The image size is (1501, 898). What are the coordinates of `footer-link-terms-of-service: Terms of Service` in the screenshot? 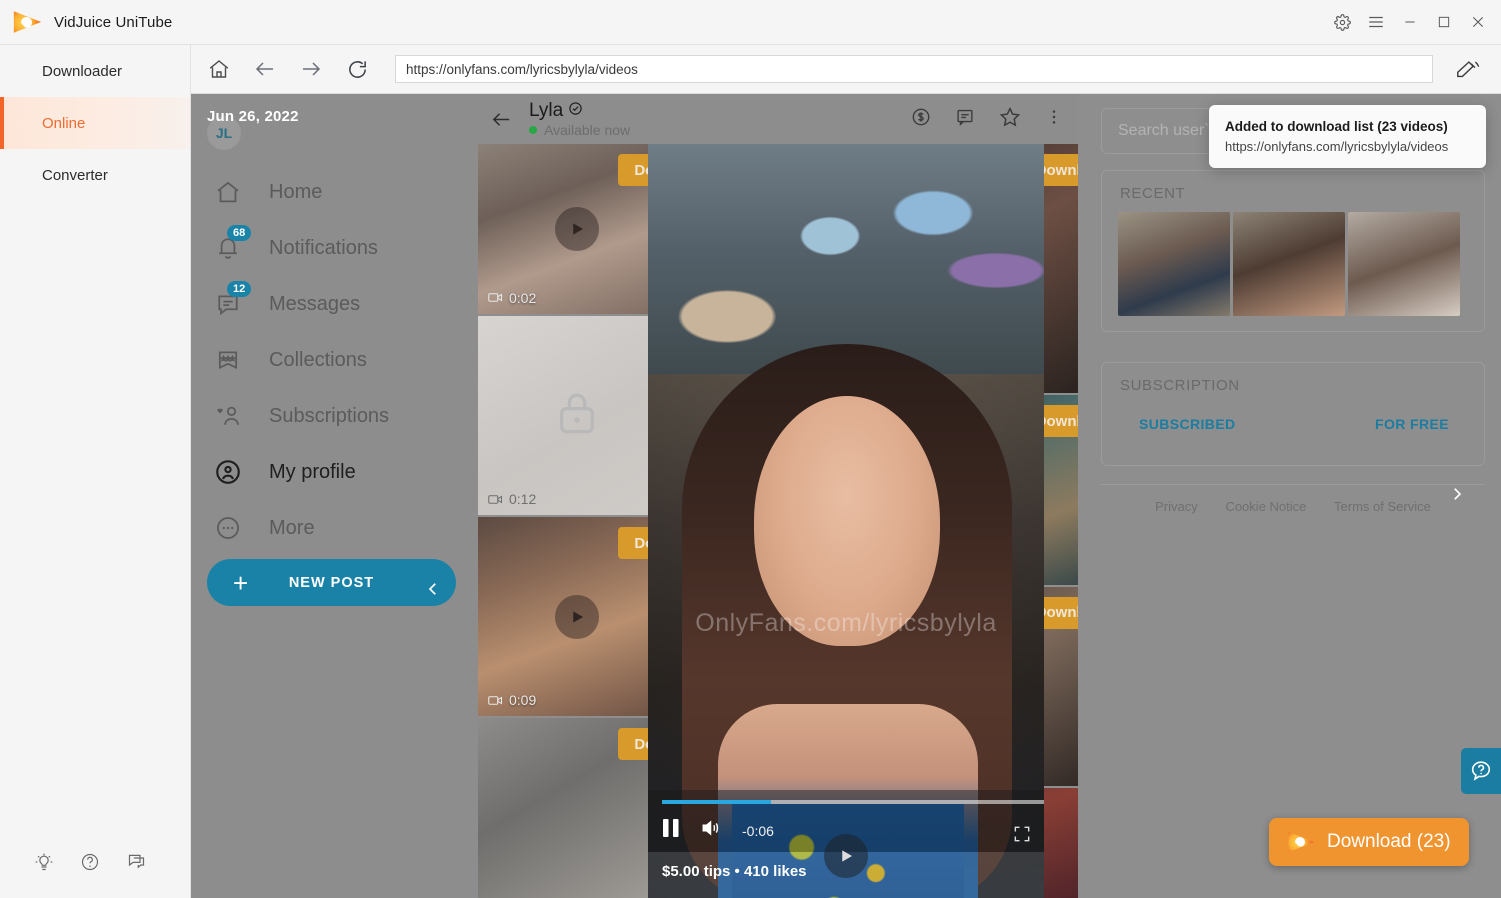 It's located at (1382, 506).